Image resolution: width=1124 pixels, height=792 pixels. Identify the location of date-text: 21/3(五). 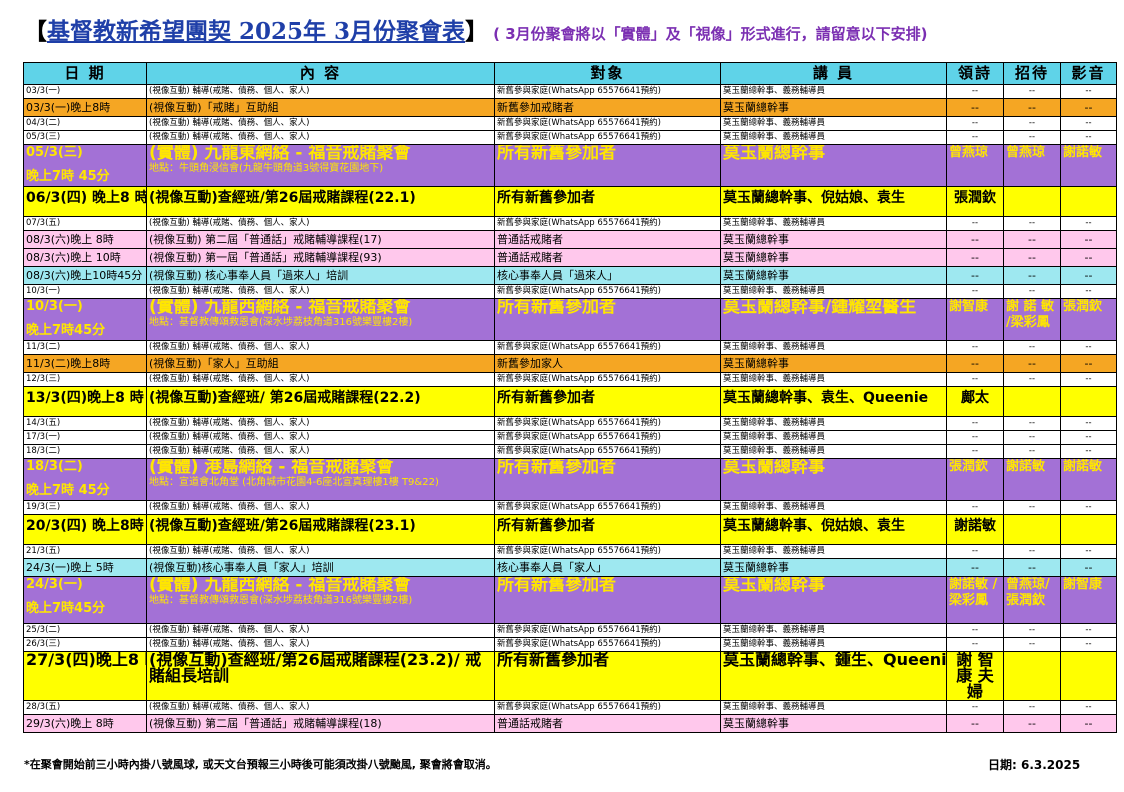
(43, 551).